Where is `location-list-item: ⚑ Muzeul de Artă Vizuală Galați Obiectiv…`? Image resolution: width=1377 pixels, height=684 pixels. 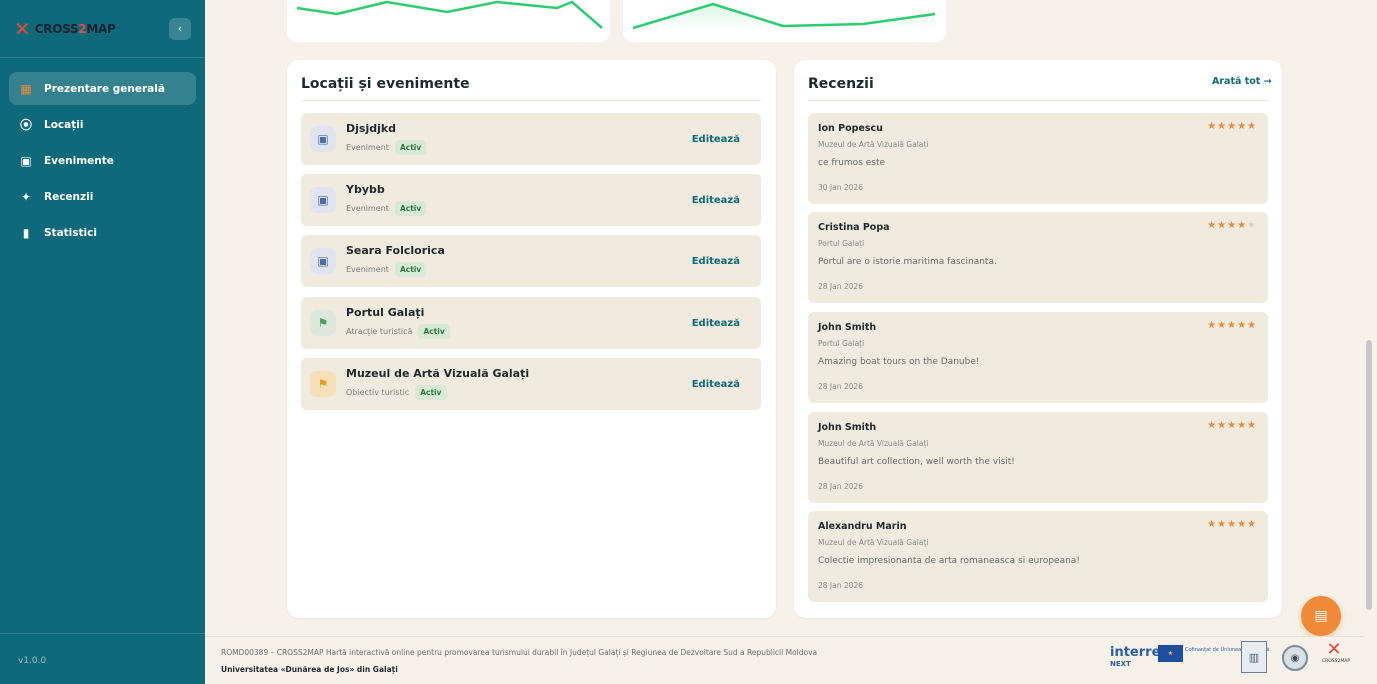 location-list-item: ⚑ Muzeul de Artă Vizuală Galați Obiectiv… is located at coordinates (531, 384).